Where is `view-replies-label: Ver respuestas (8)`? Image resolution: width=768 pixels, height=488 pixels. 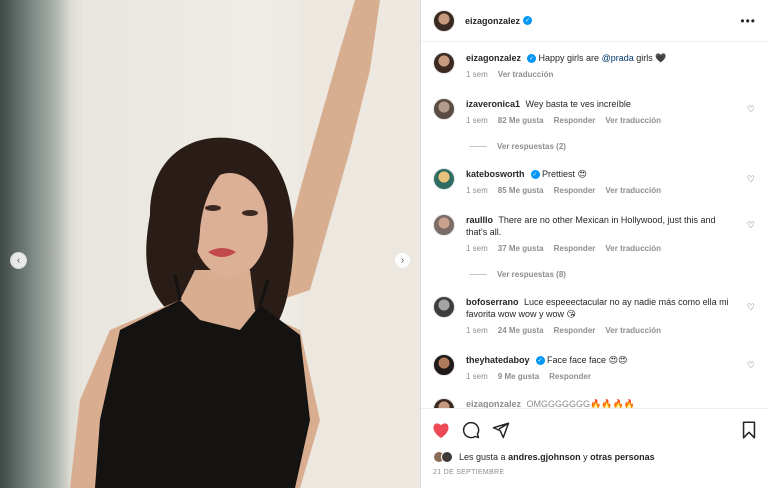 view-replies-label: Ver respuestas (8) is located at coordinates (531, 274).